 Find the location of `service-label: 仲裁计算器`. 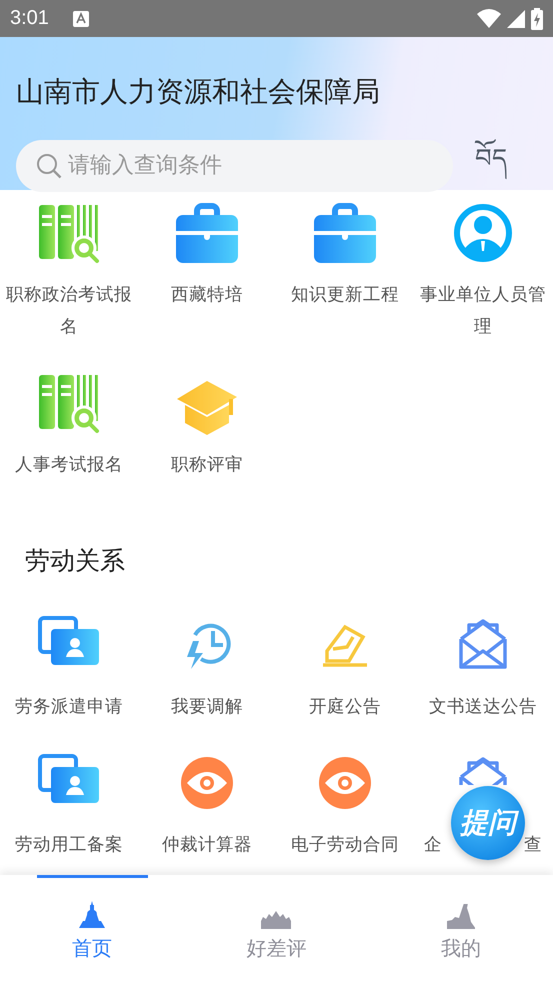

service-label: 仲裁计算器 is located at coordinates (207, 845).